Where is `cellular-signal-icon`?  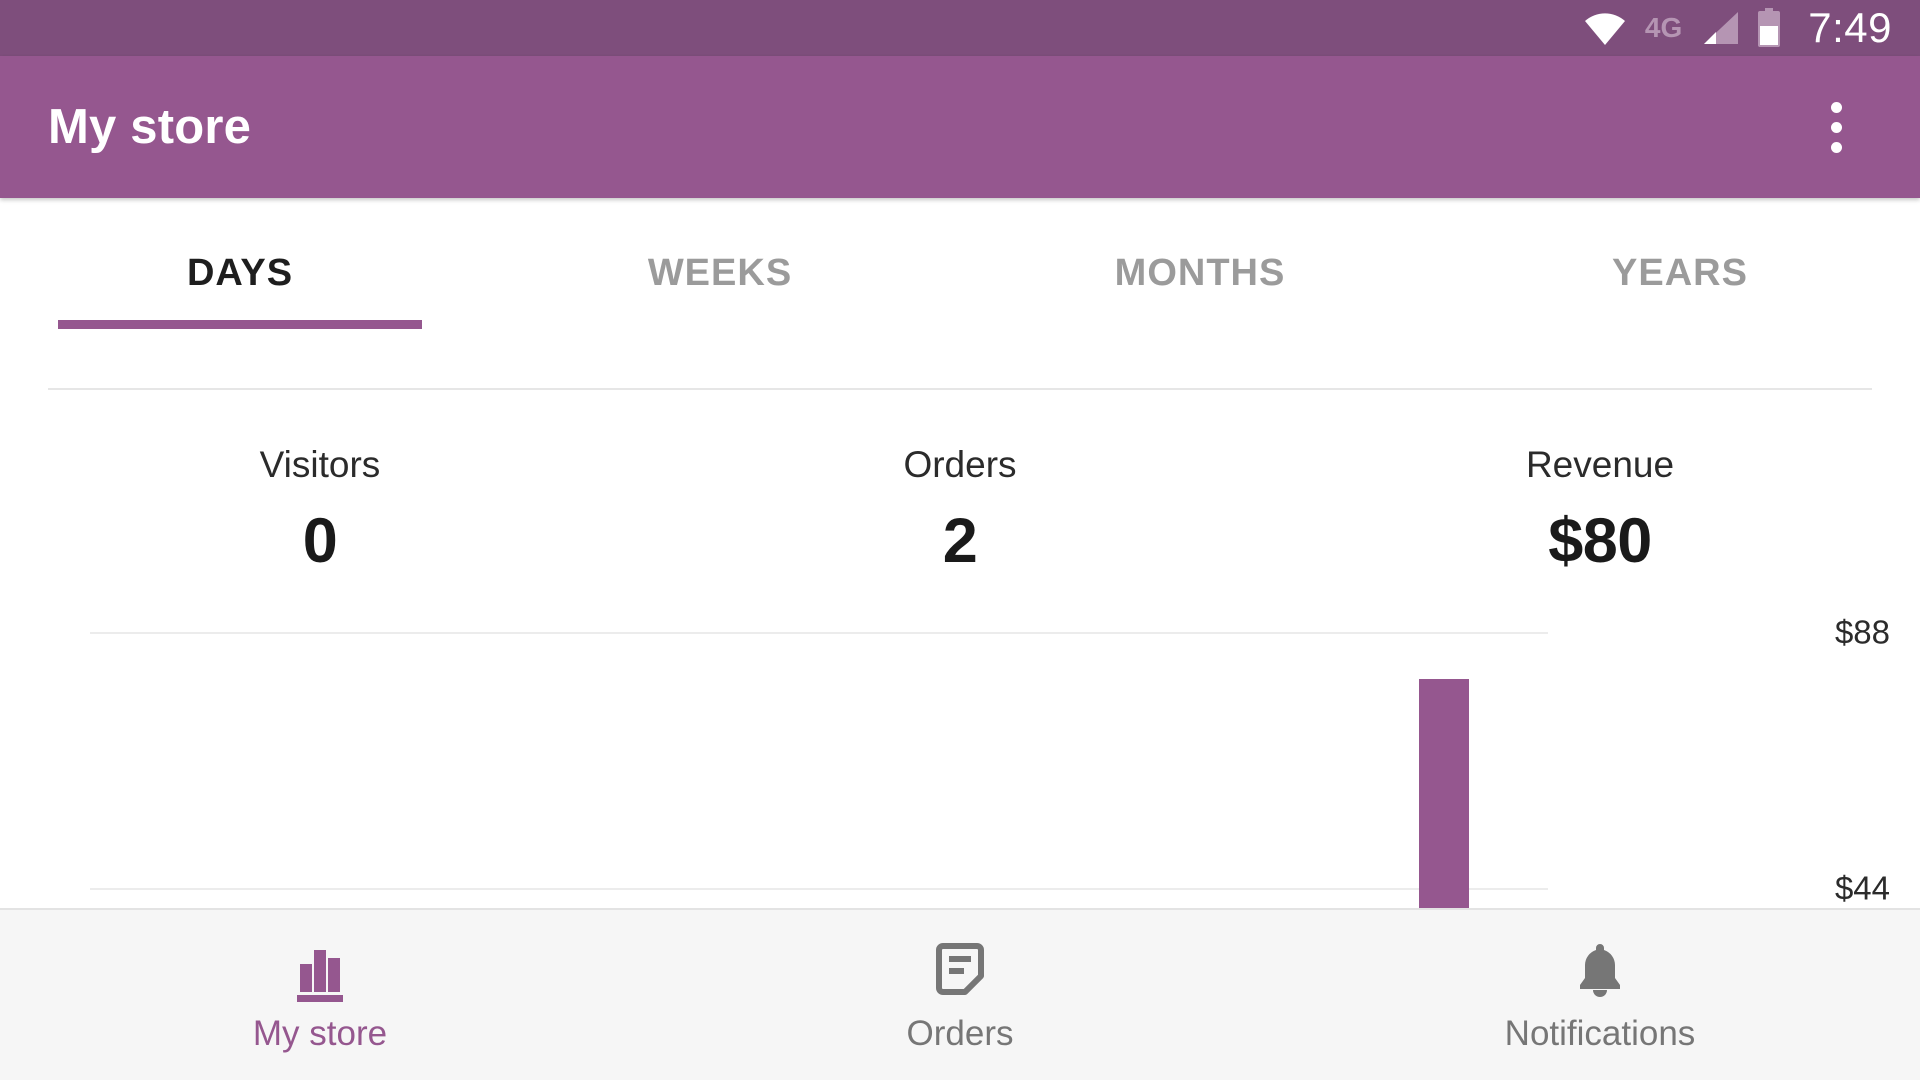 cellular-signal-icon is located at coordinates (1720, 28).